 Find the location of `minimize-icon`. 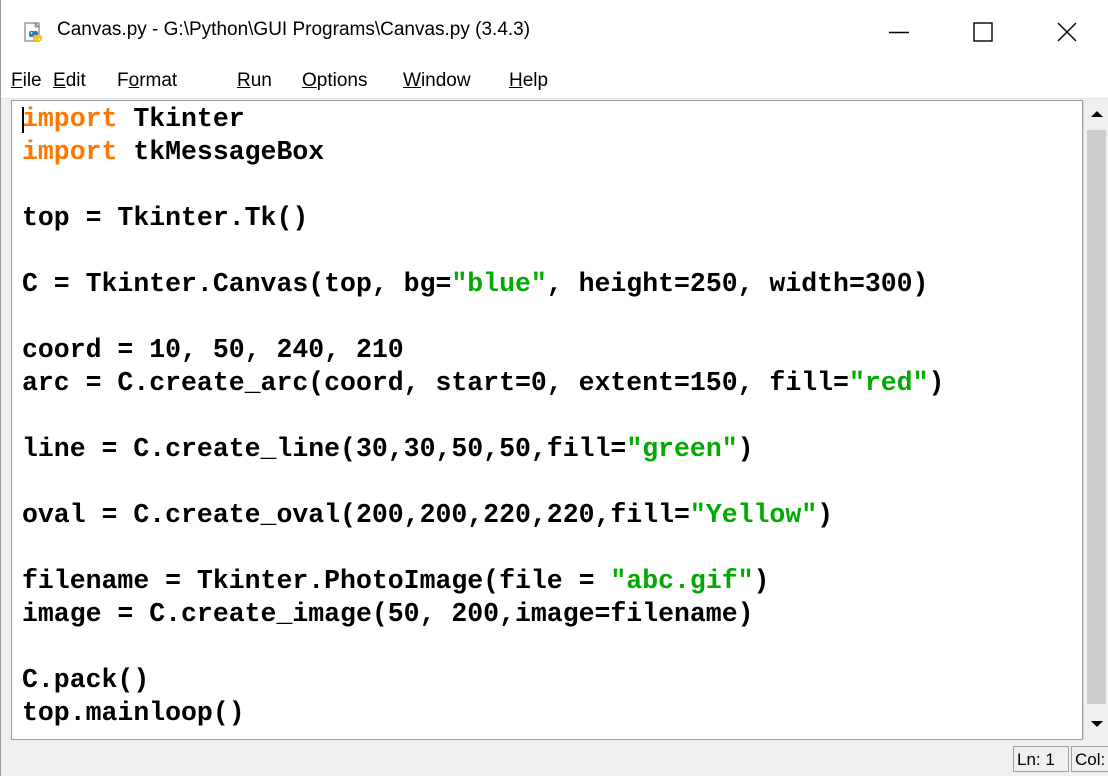

minimize-icon is located at coordinates (899, 32).